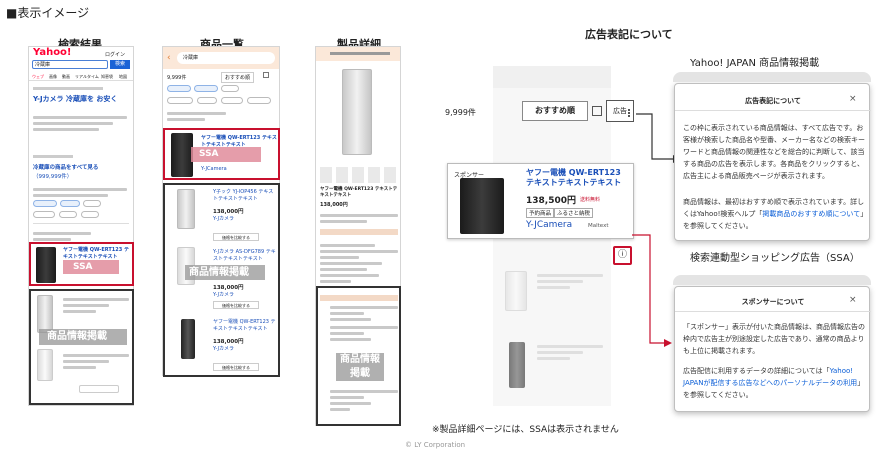 The height and width of the screenshot is (459, 886). Describe the element at coordinates (81, 223) in the screenshot. I see `divider` at that location.